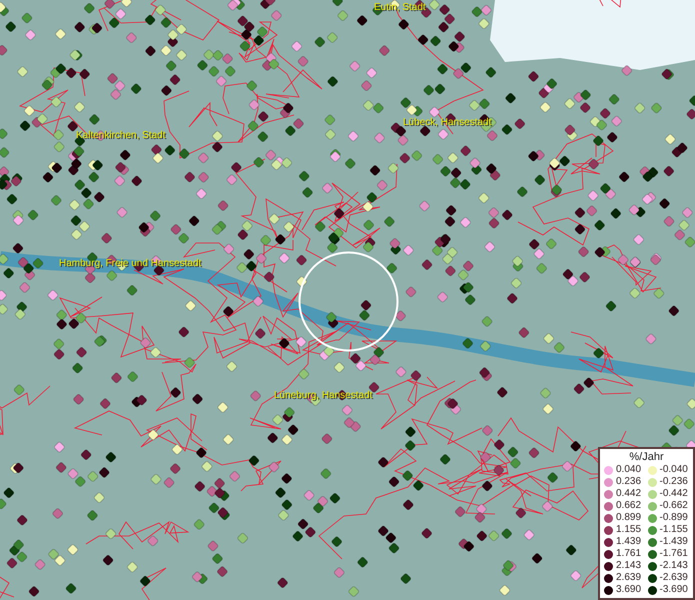  Describe the element at coordinates (674, 470) in the screenshot. I see `legend-value: -0.040` at that location.